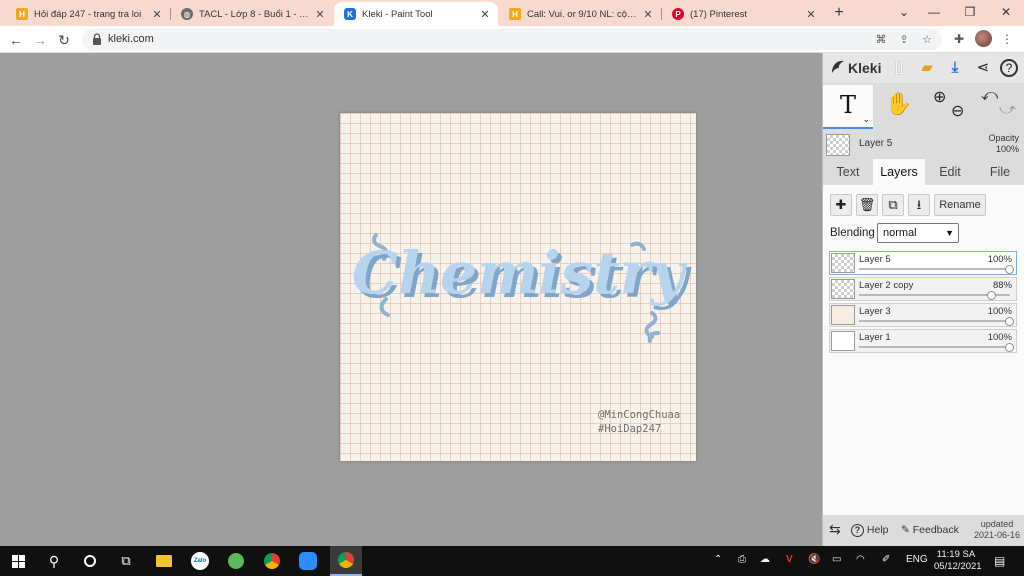  Describe the element at coordinates (765, 559) in the screenshot. I see `cloud-icon: ☁` at that location.